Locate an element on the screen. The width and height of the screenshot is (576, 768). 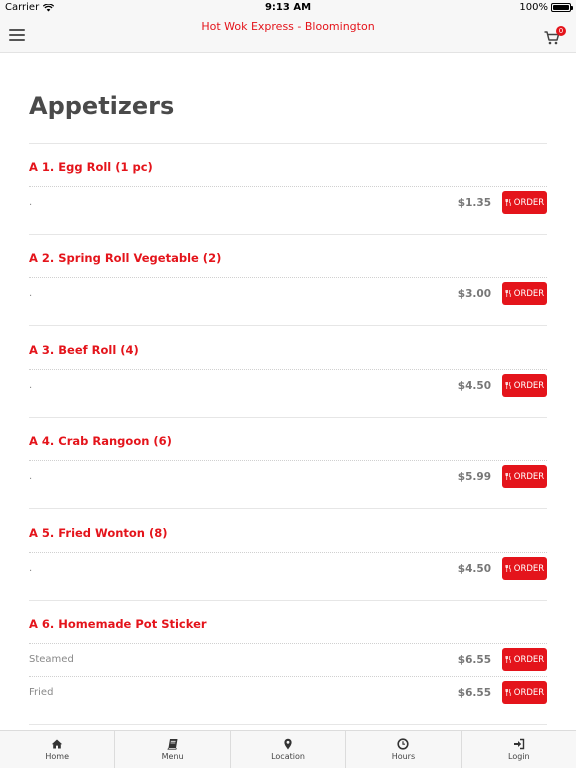
tab-label: Login is located at coordinates (519, 756).